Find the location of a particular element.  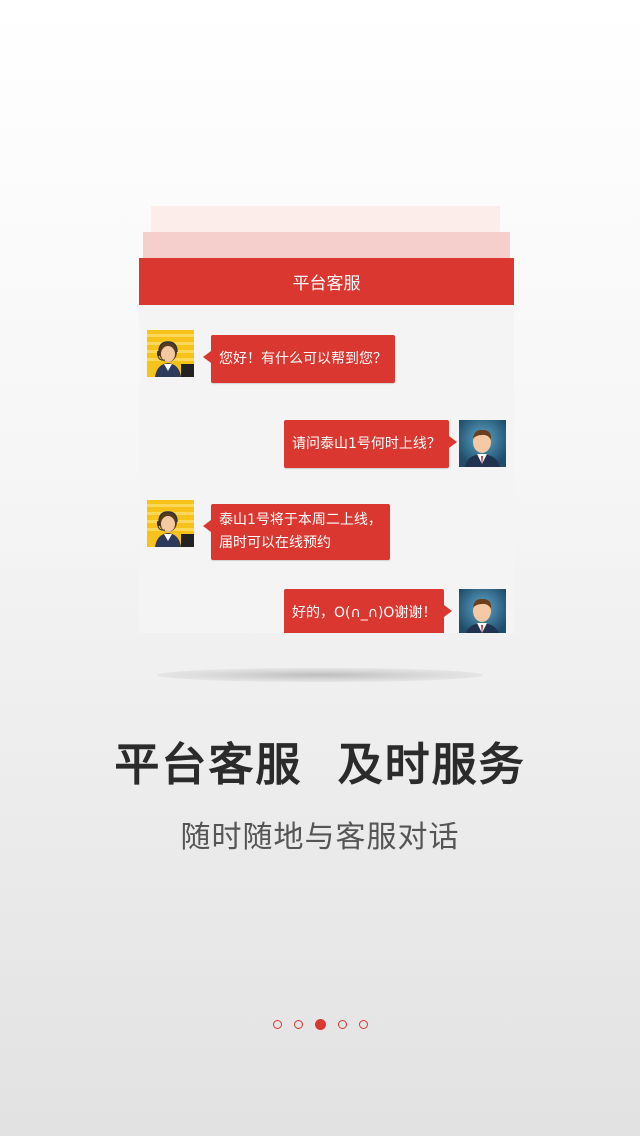

card-header-title: 平台客服 is located at coordinates (326, 284).